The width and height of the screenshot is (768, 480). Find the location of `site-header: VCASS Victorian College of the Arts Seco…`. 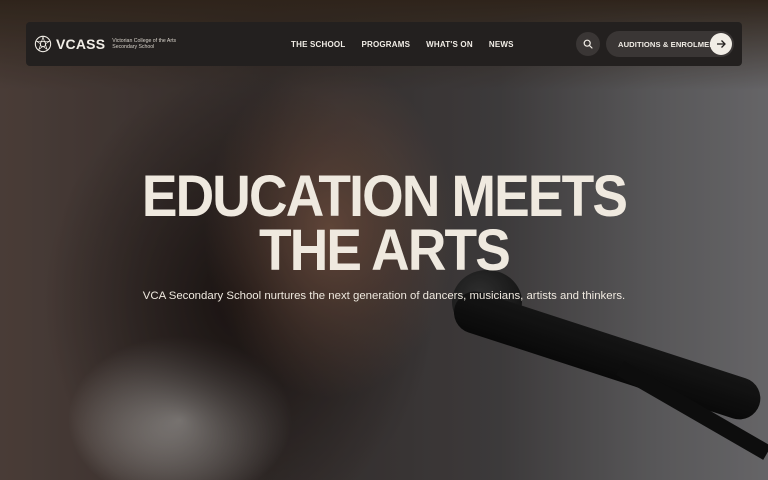

site-header: VCASS Victorian College of the Arts Seco… is located at coordinates (384, 44).